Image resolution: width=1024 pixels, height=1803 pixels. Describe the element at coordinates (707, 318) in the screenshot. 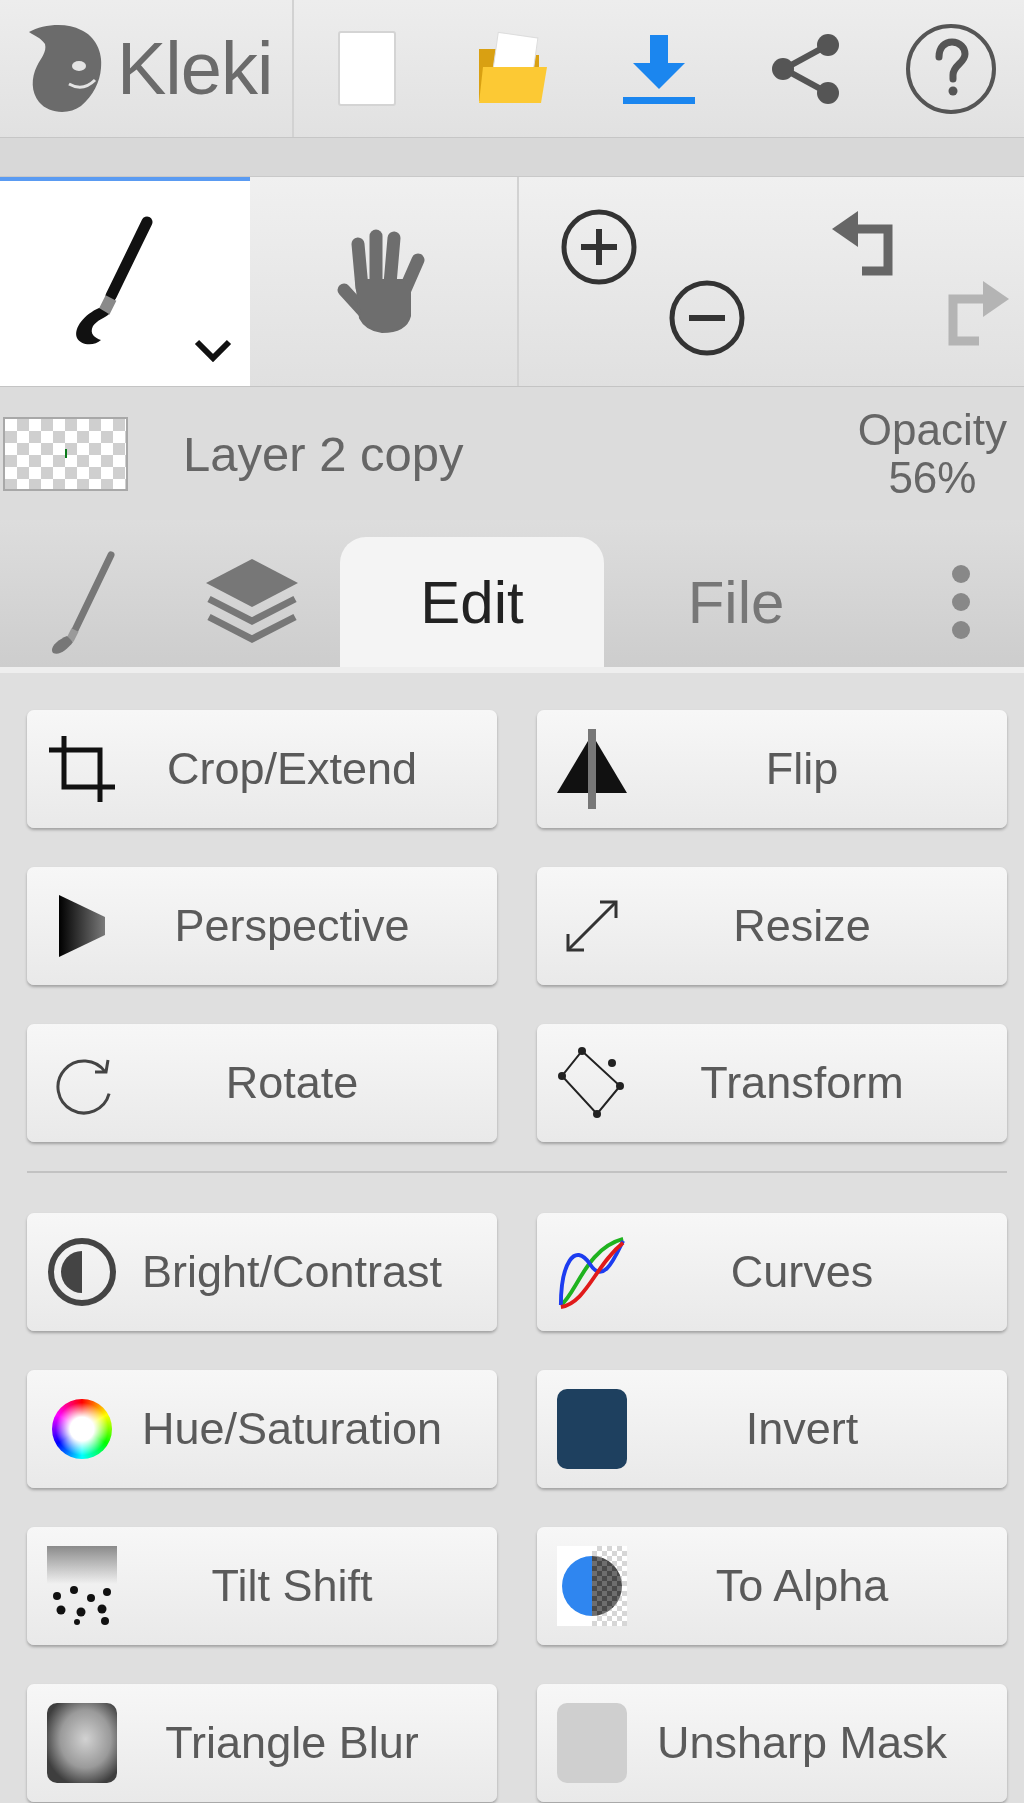

I see `zoom-out-icon` at that location.